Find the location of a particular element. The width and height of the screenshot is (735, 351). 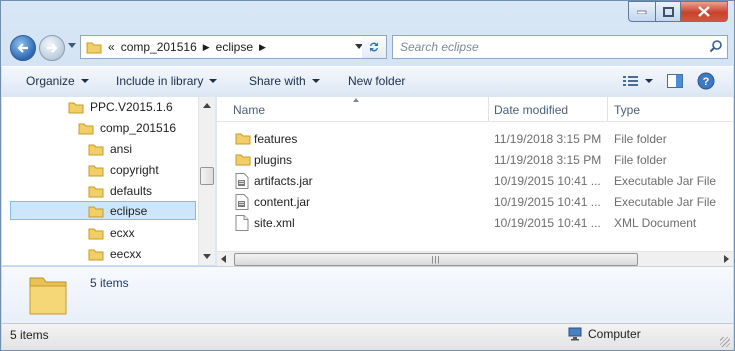

include-in-library-menu: Include in library is located at coordinates (167, 81).